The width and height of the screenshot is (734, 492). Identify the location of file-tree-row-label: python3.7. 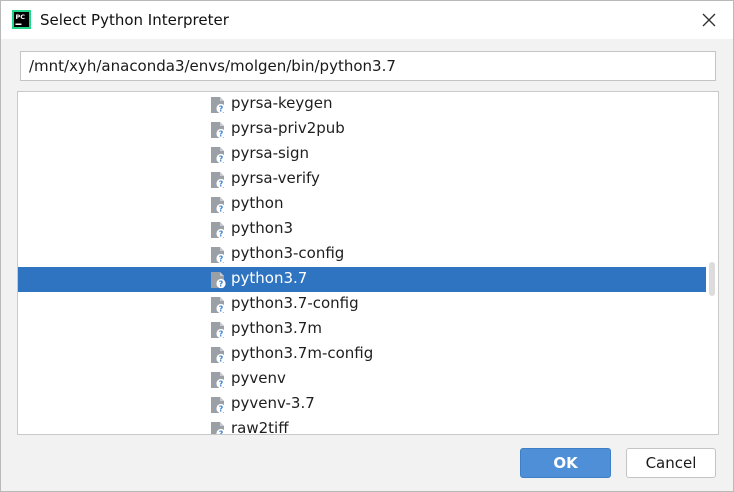
(269, 278).